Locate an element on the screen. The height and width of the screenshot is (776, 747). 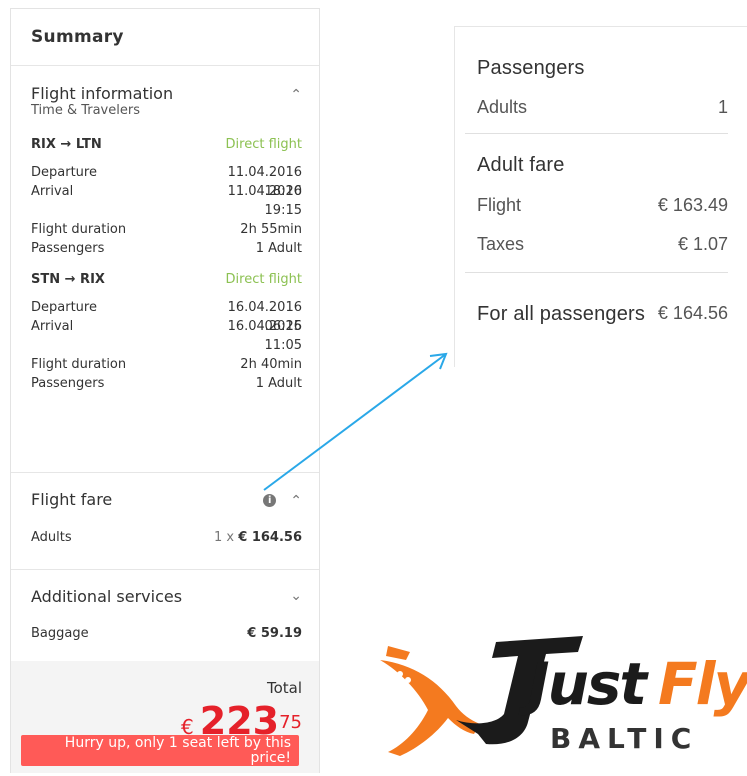
leg-route-row: RIX → LTN Direct flight is located at coordinates (166, 144).